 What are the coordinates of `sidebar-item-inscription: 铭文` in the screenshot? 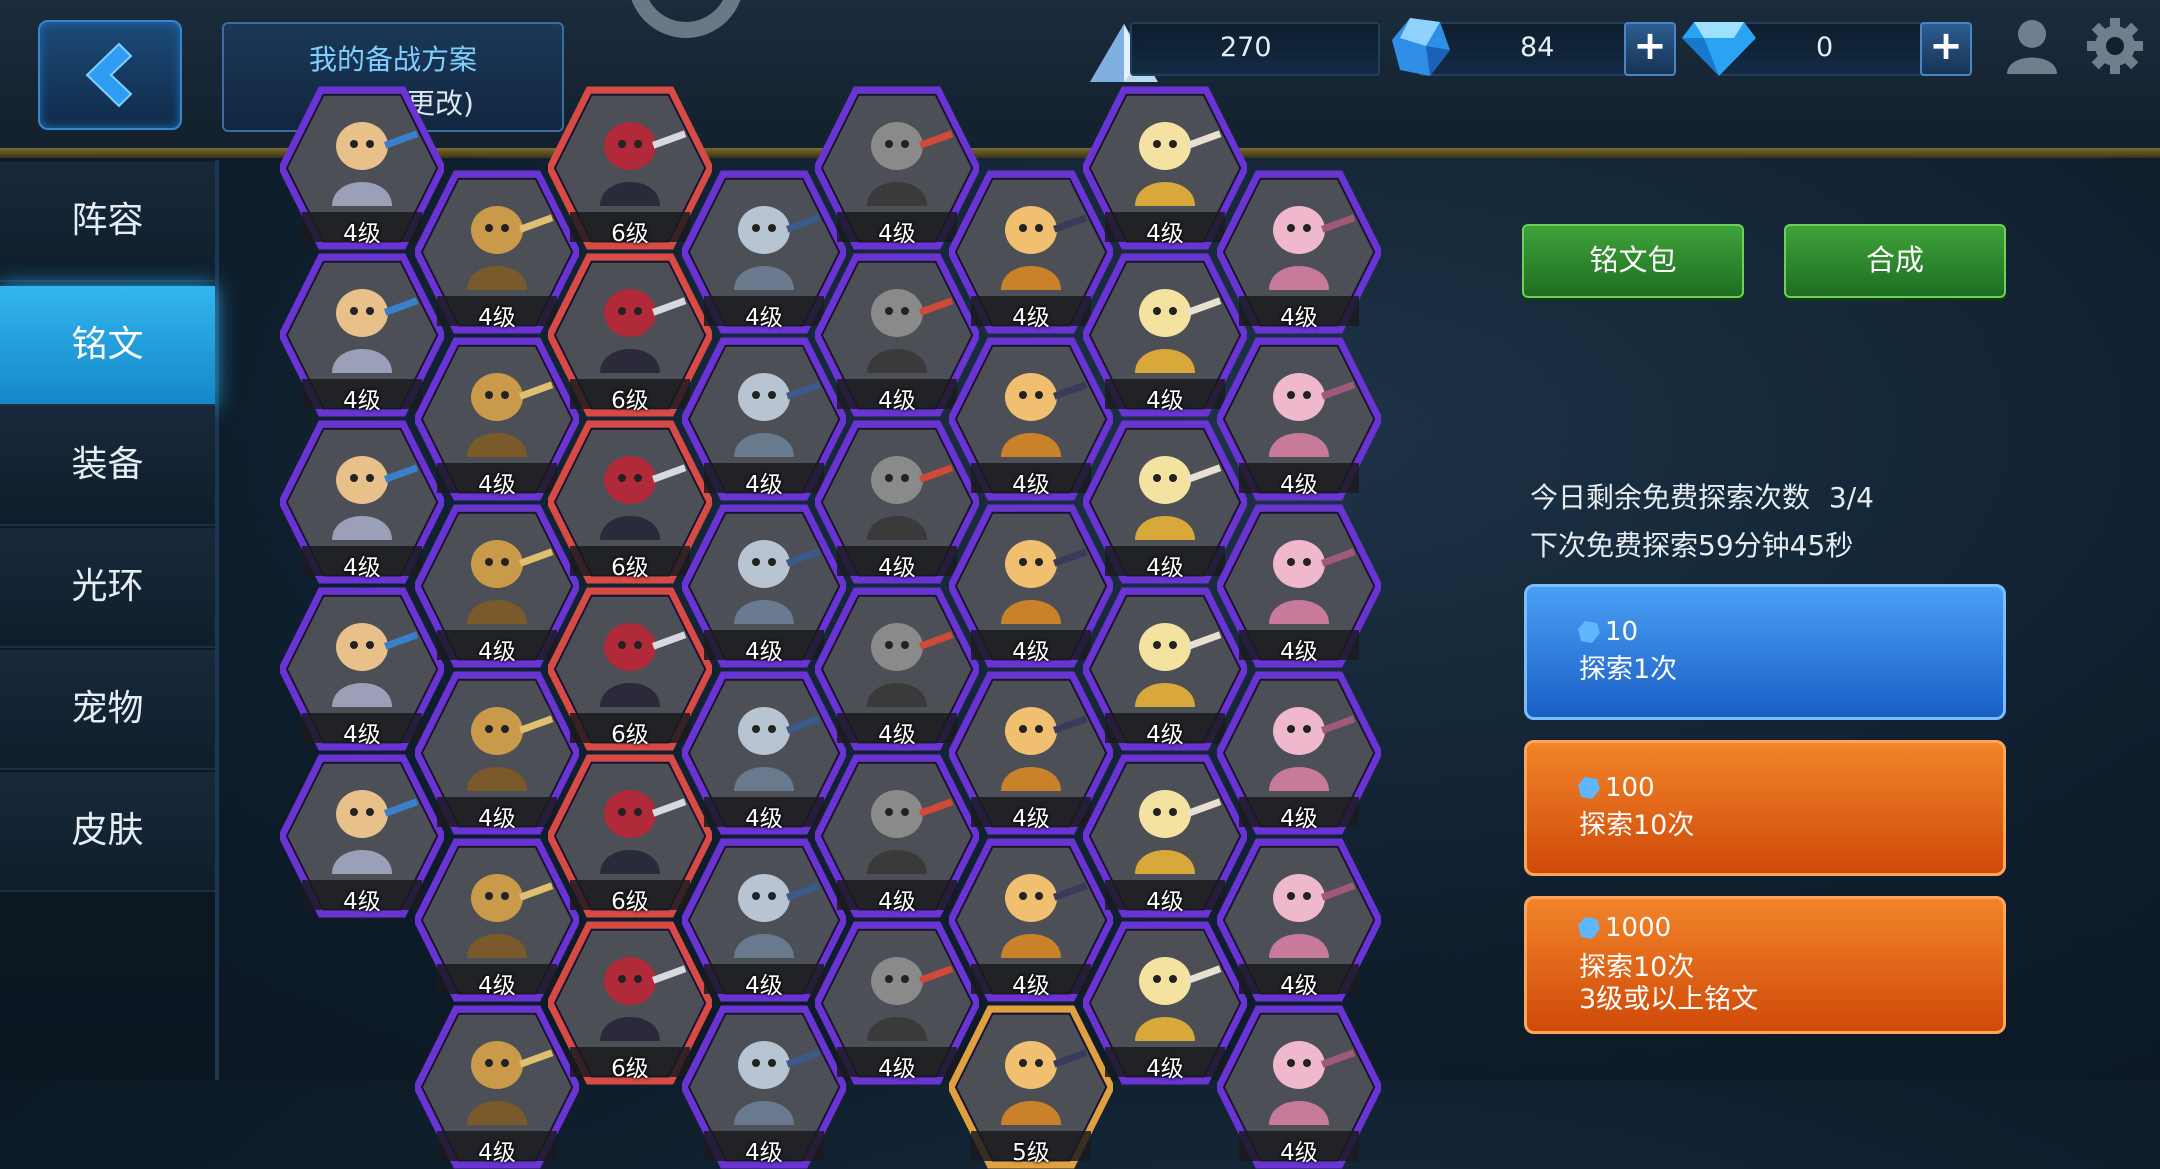 It's located at (107, 346).